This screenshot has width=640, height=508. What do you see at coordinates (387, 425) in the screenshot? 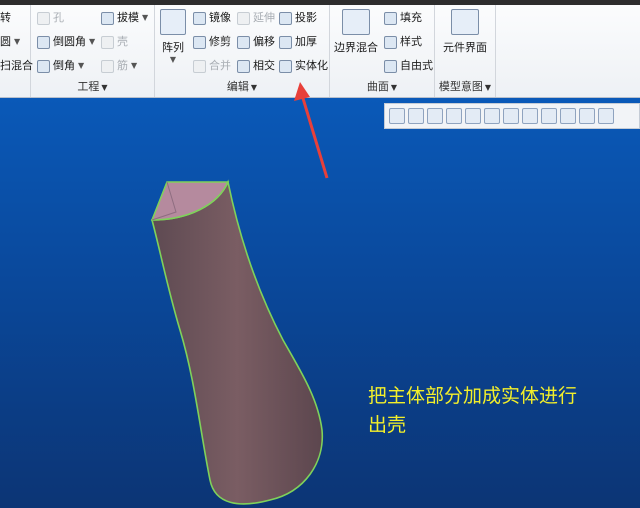
I see `caption-line-2: 出壳` at bounding box center [387, 425].